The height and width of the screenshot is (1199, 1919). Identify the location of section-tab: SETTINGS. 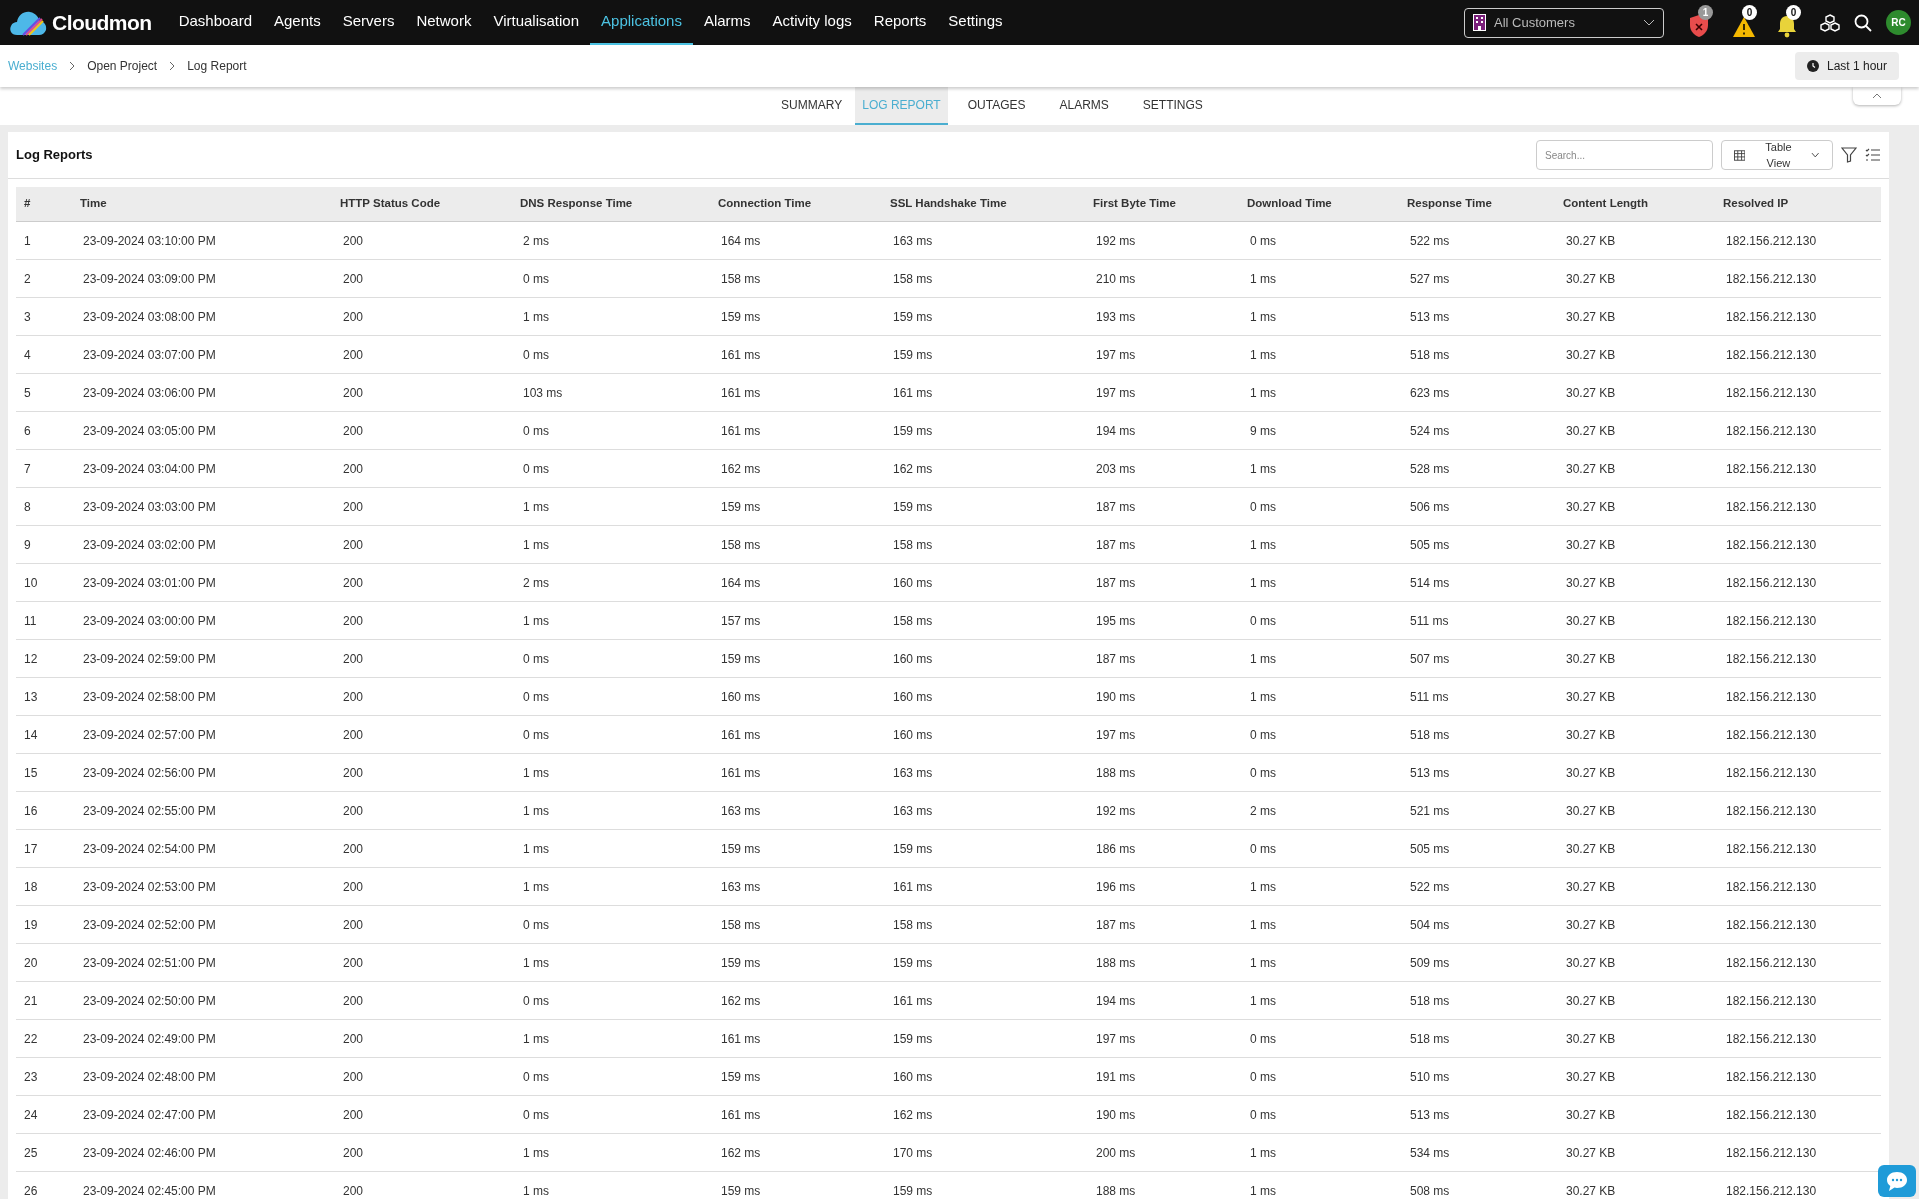
(1172, 106).